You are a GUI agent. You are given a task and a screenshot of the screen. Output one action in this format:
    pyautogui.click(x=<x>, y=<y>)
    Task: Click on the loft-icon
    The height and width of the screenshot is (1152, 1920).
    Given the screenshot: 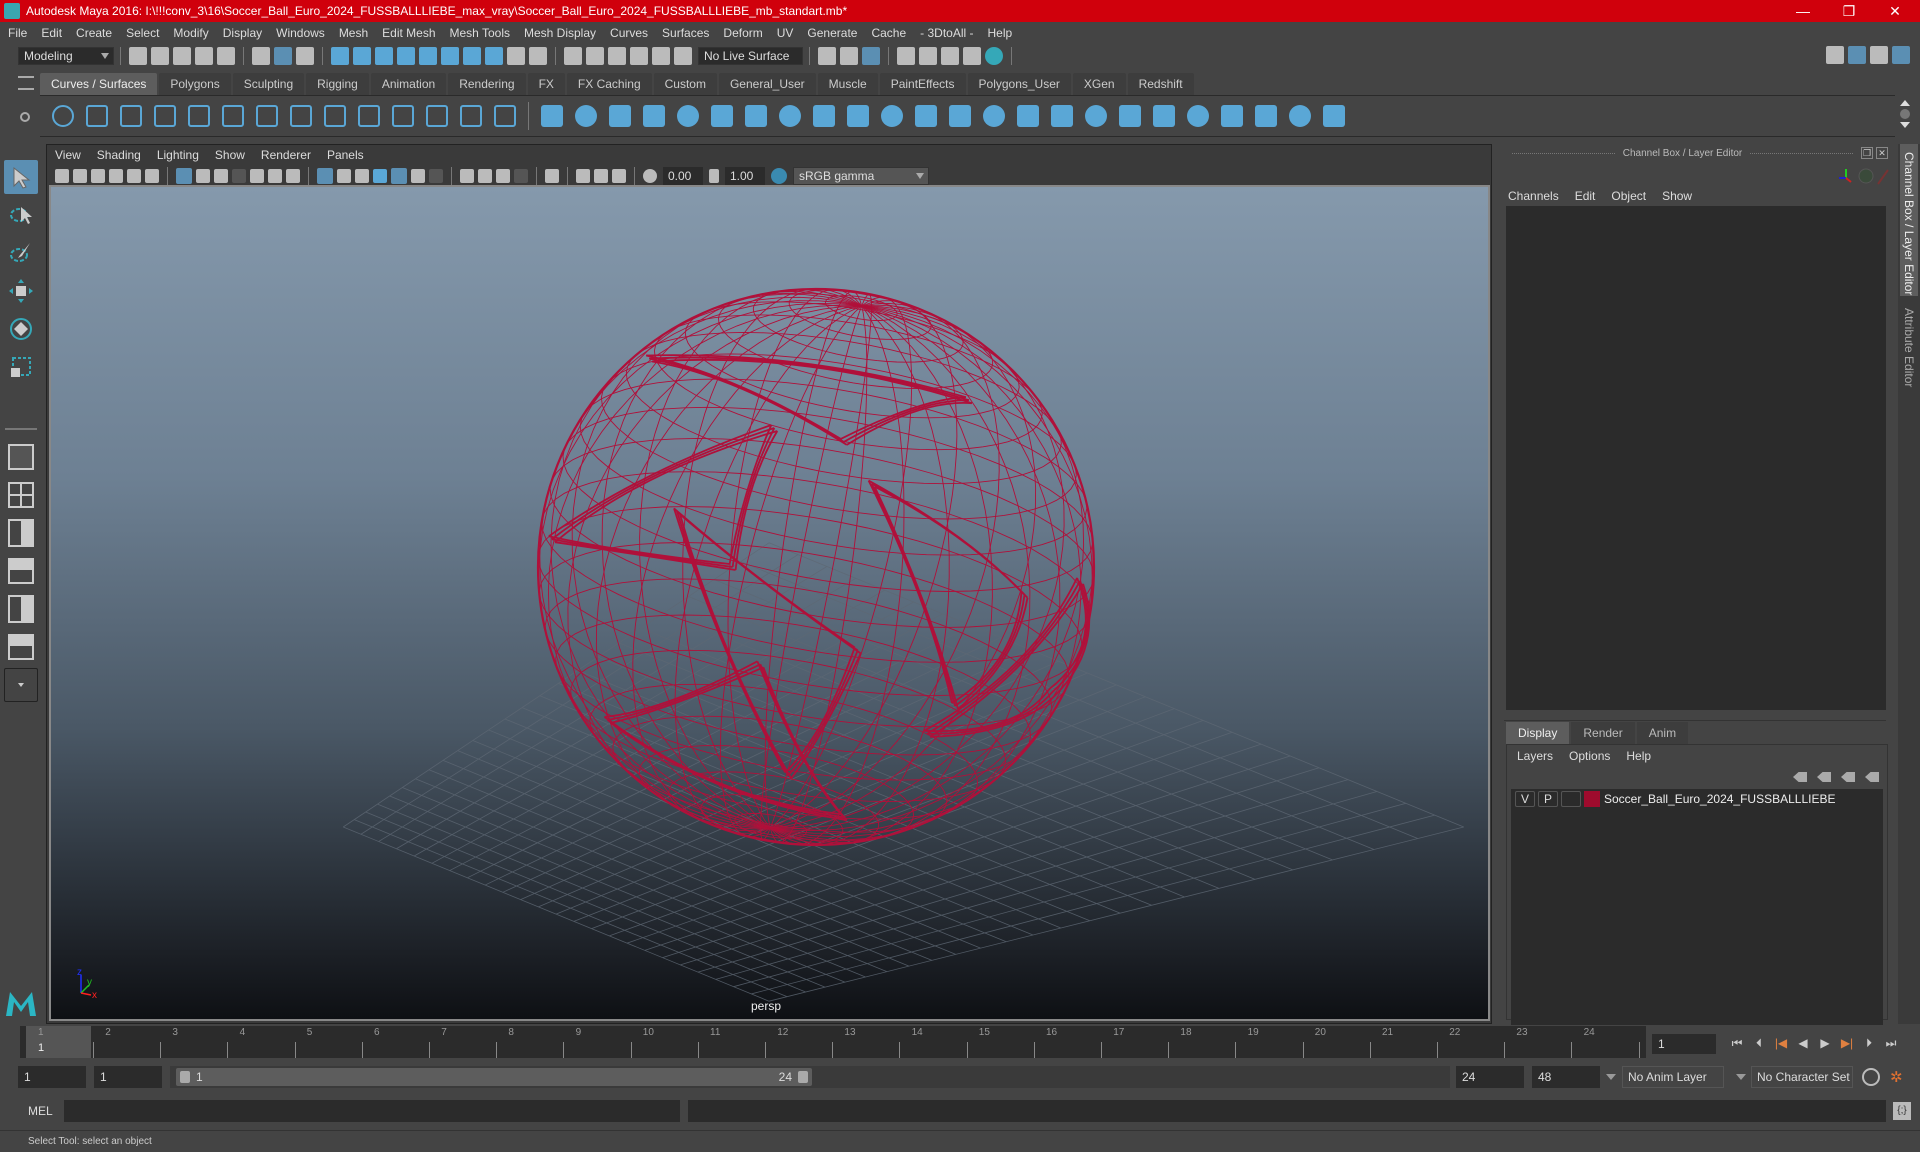 What is the action you would take?
    pyautogui.click(x=790, y=116)
    